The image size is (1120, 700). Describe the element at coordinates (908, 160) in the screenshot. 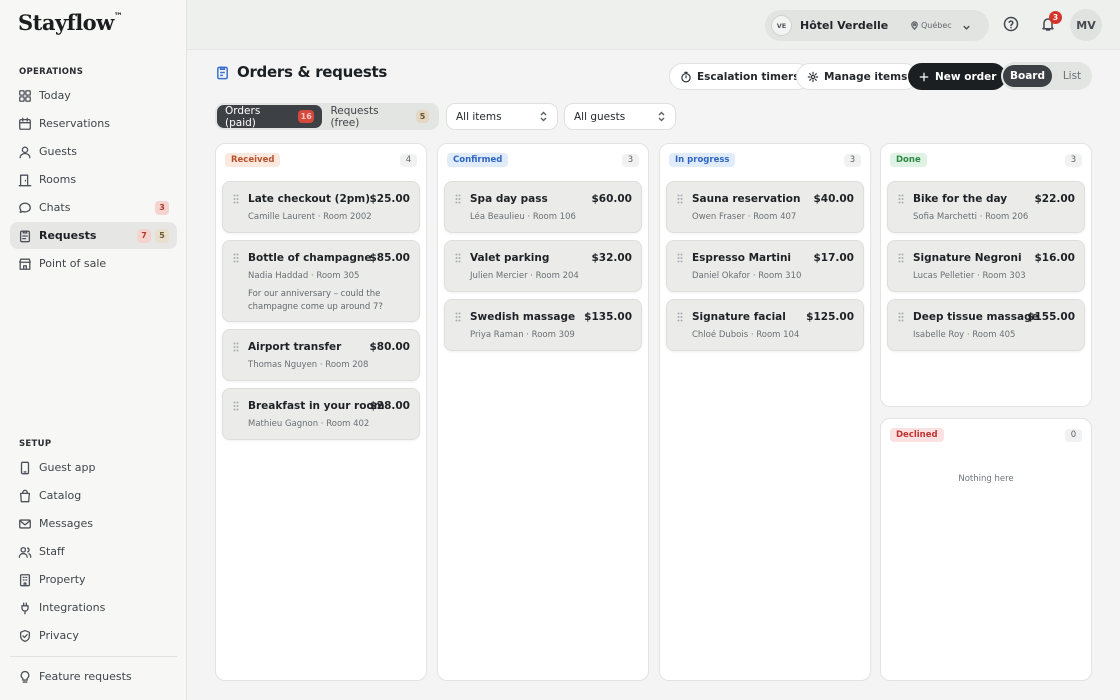

I see `column-status-tag: Done` at that location.